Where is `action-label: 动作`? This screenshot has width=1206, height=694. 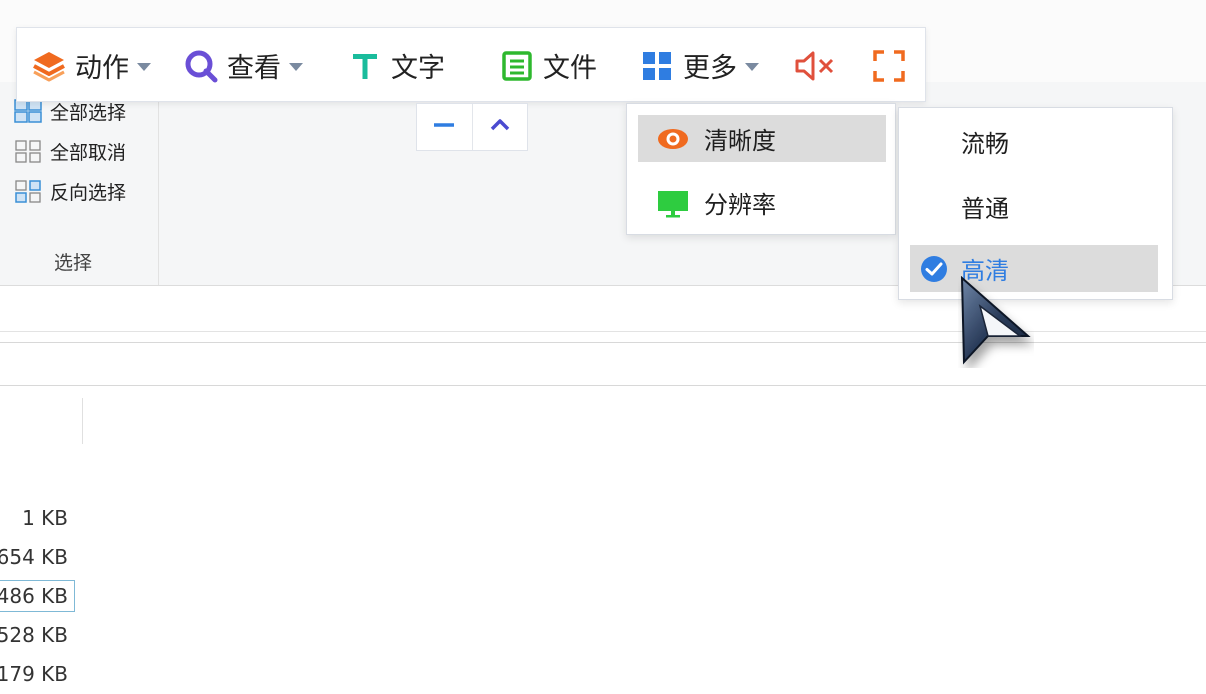
action-label: 动作 is located at coordinates (102, 68).